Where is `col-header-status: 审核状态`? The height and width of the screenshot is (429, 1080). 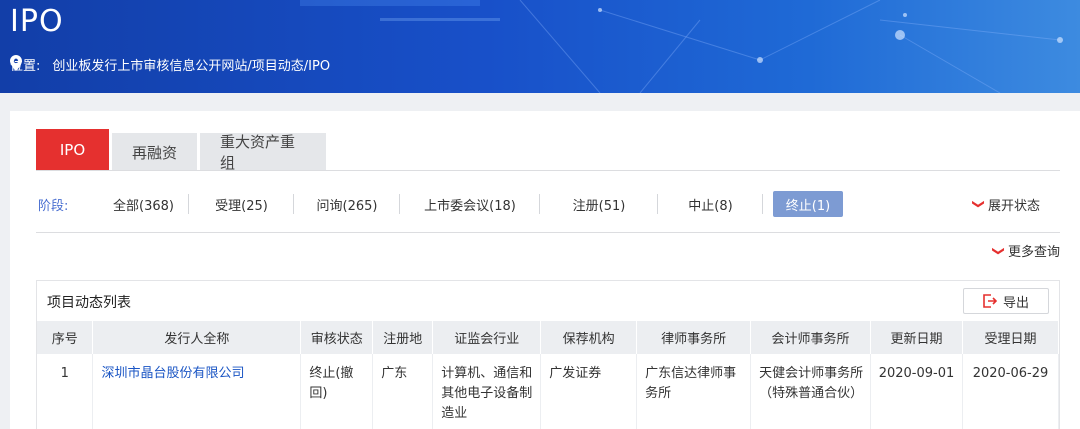 col-header-status: 审核状态 is located at coordinates (337, 337).